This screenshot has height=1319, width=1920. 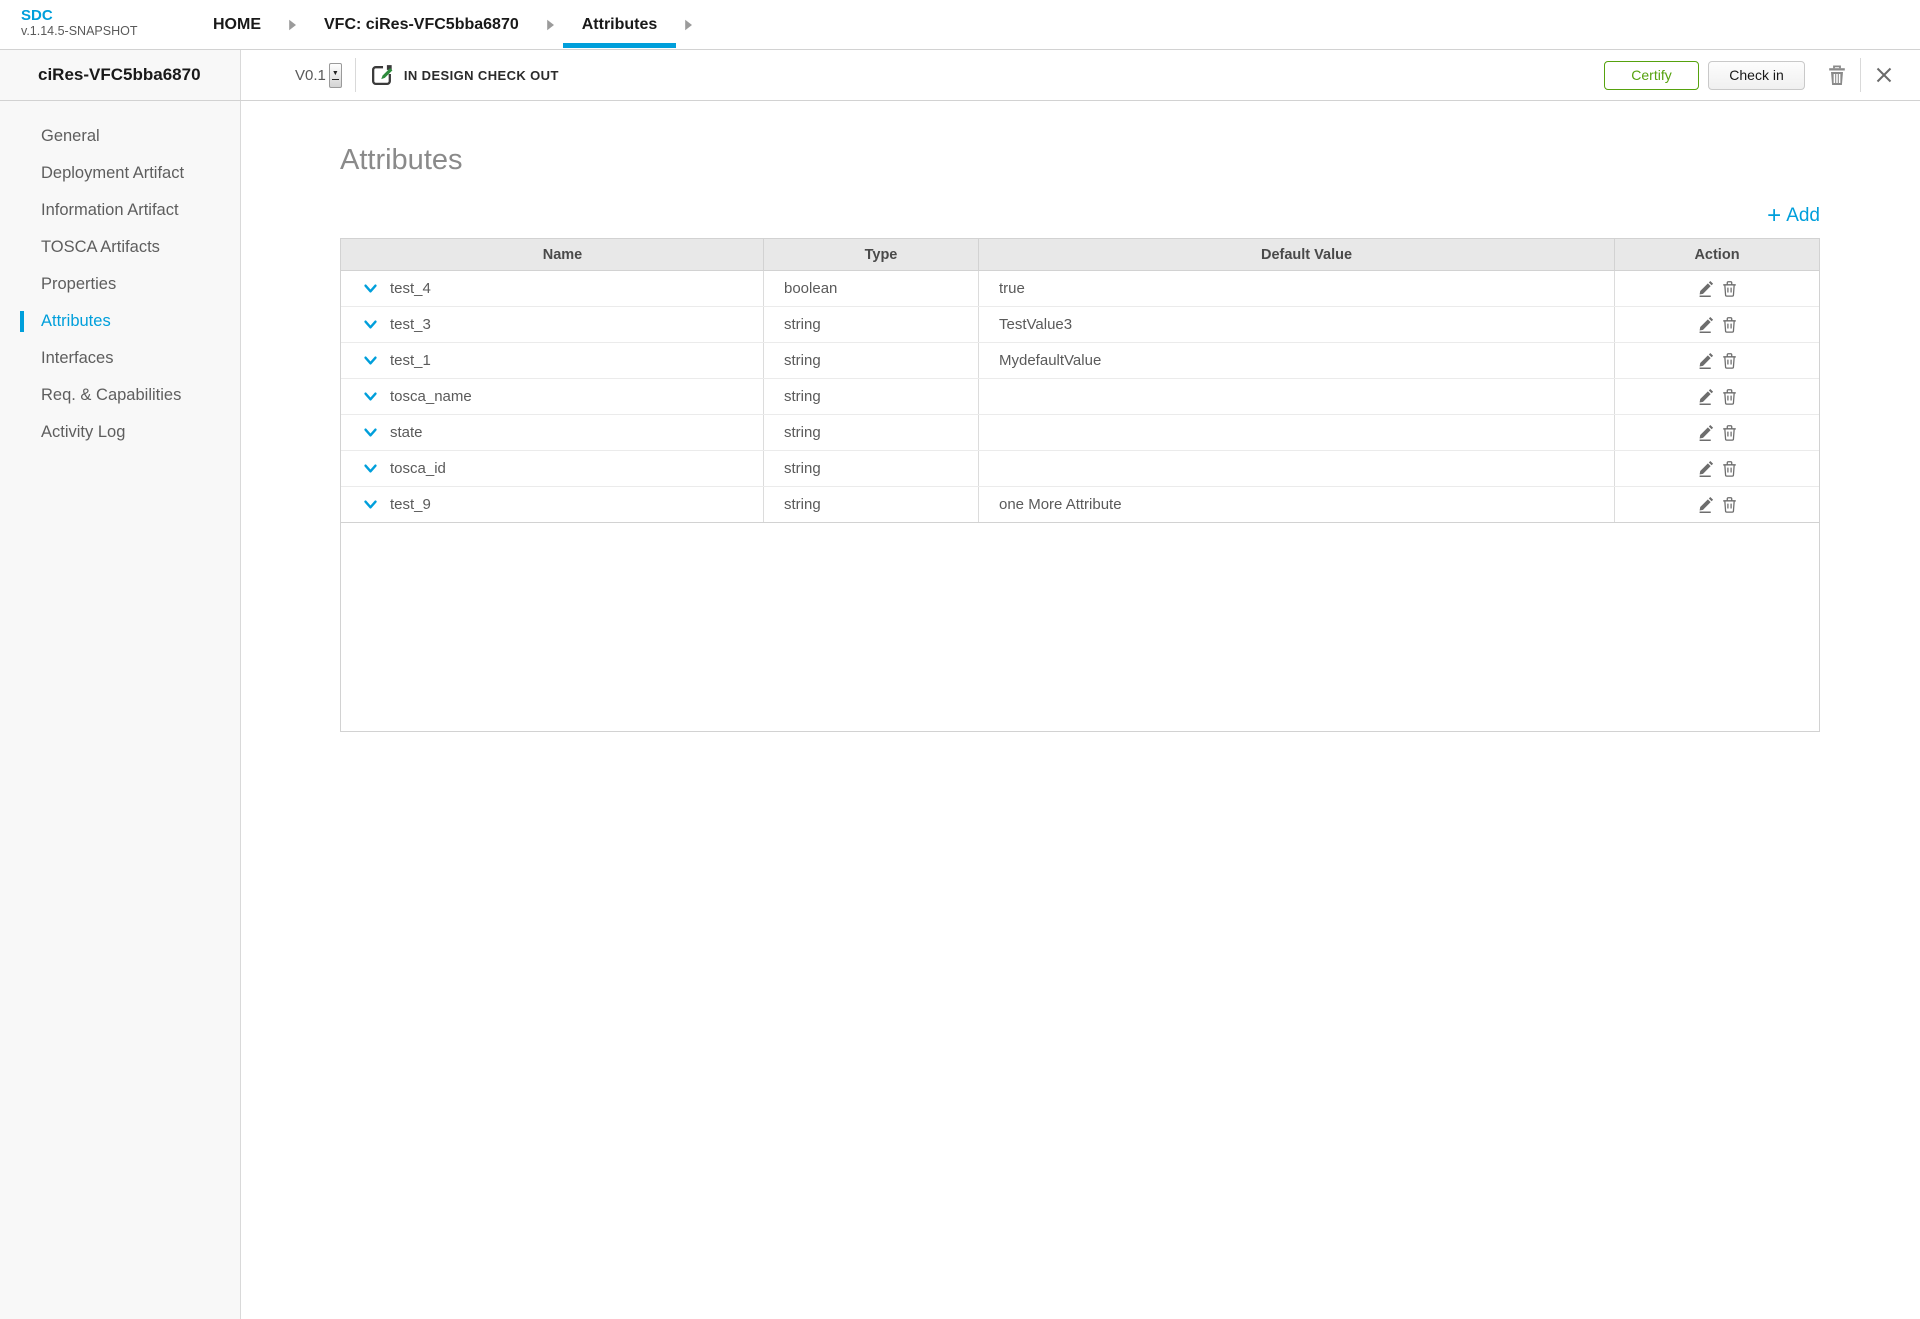 I want to click on attribute-default-value: true, so click(x=1012, y=288).